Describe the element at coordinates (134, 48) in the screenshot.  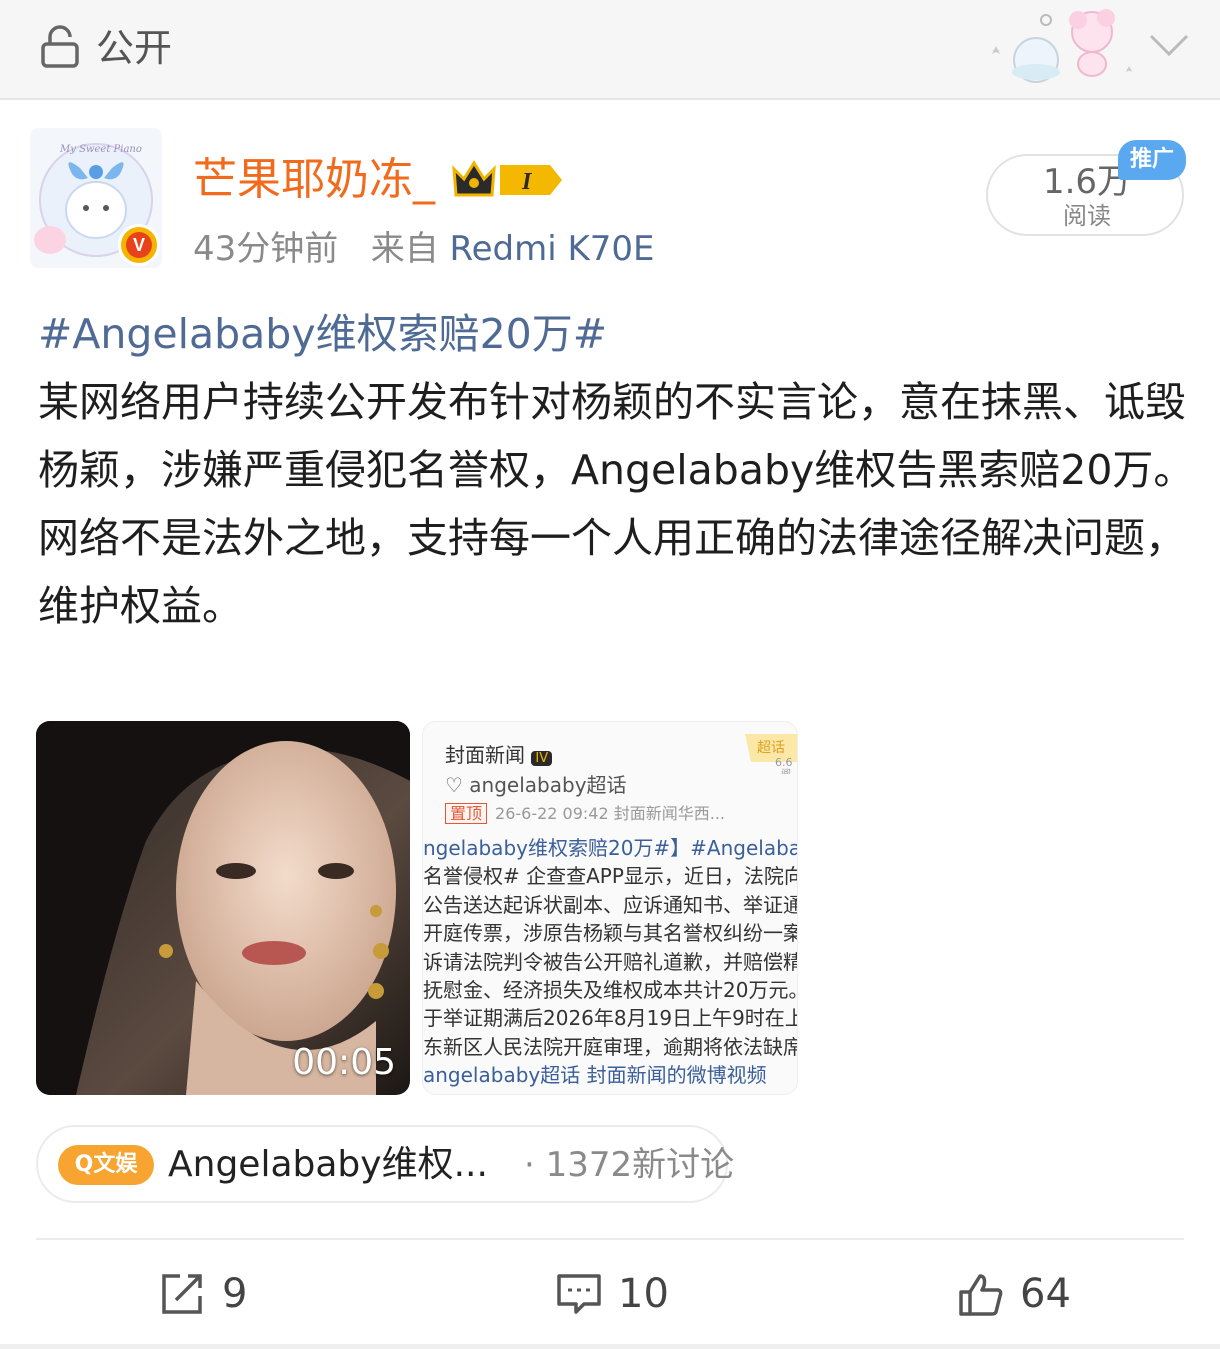
I see `visibility-label: 公开` at that location.